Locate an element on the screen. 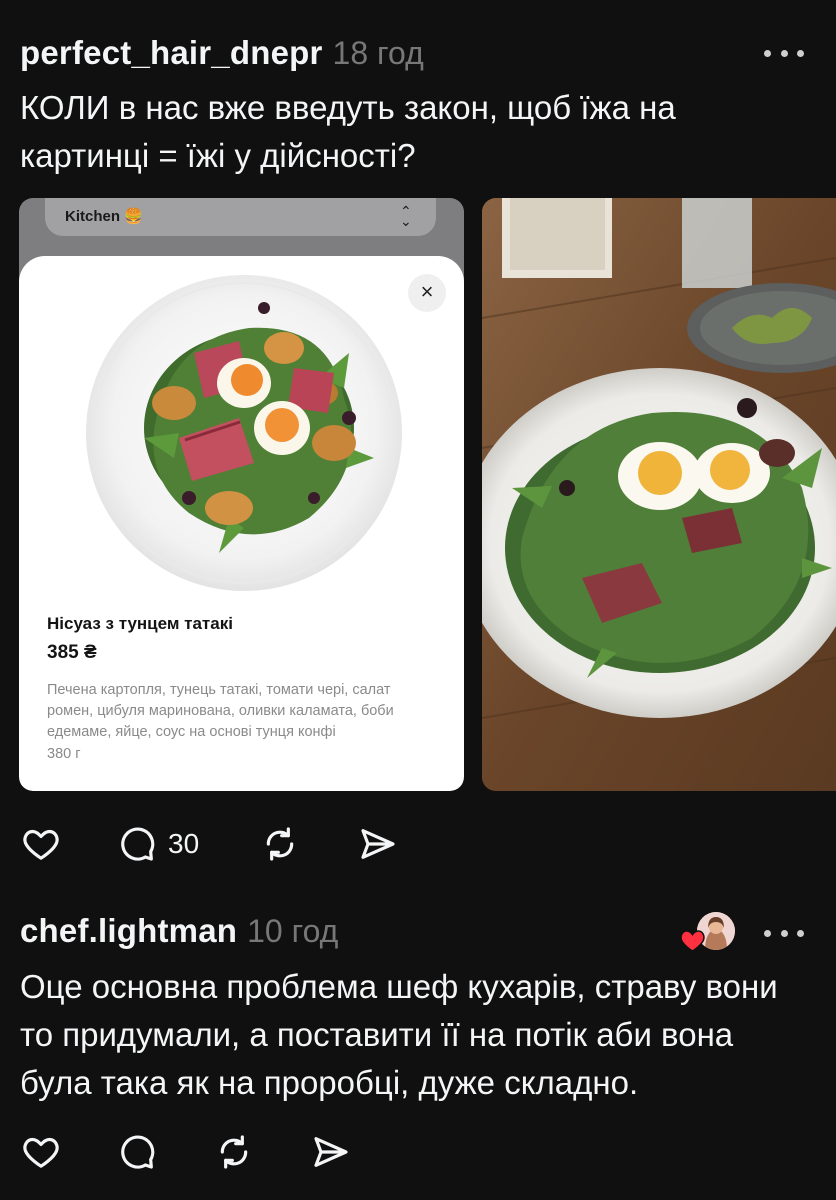 Image resolution: width=836 pixels, height=1200 pixels. reply-repost-button is located at coordinates (234, 1152).